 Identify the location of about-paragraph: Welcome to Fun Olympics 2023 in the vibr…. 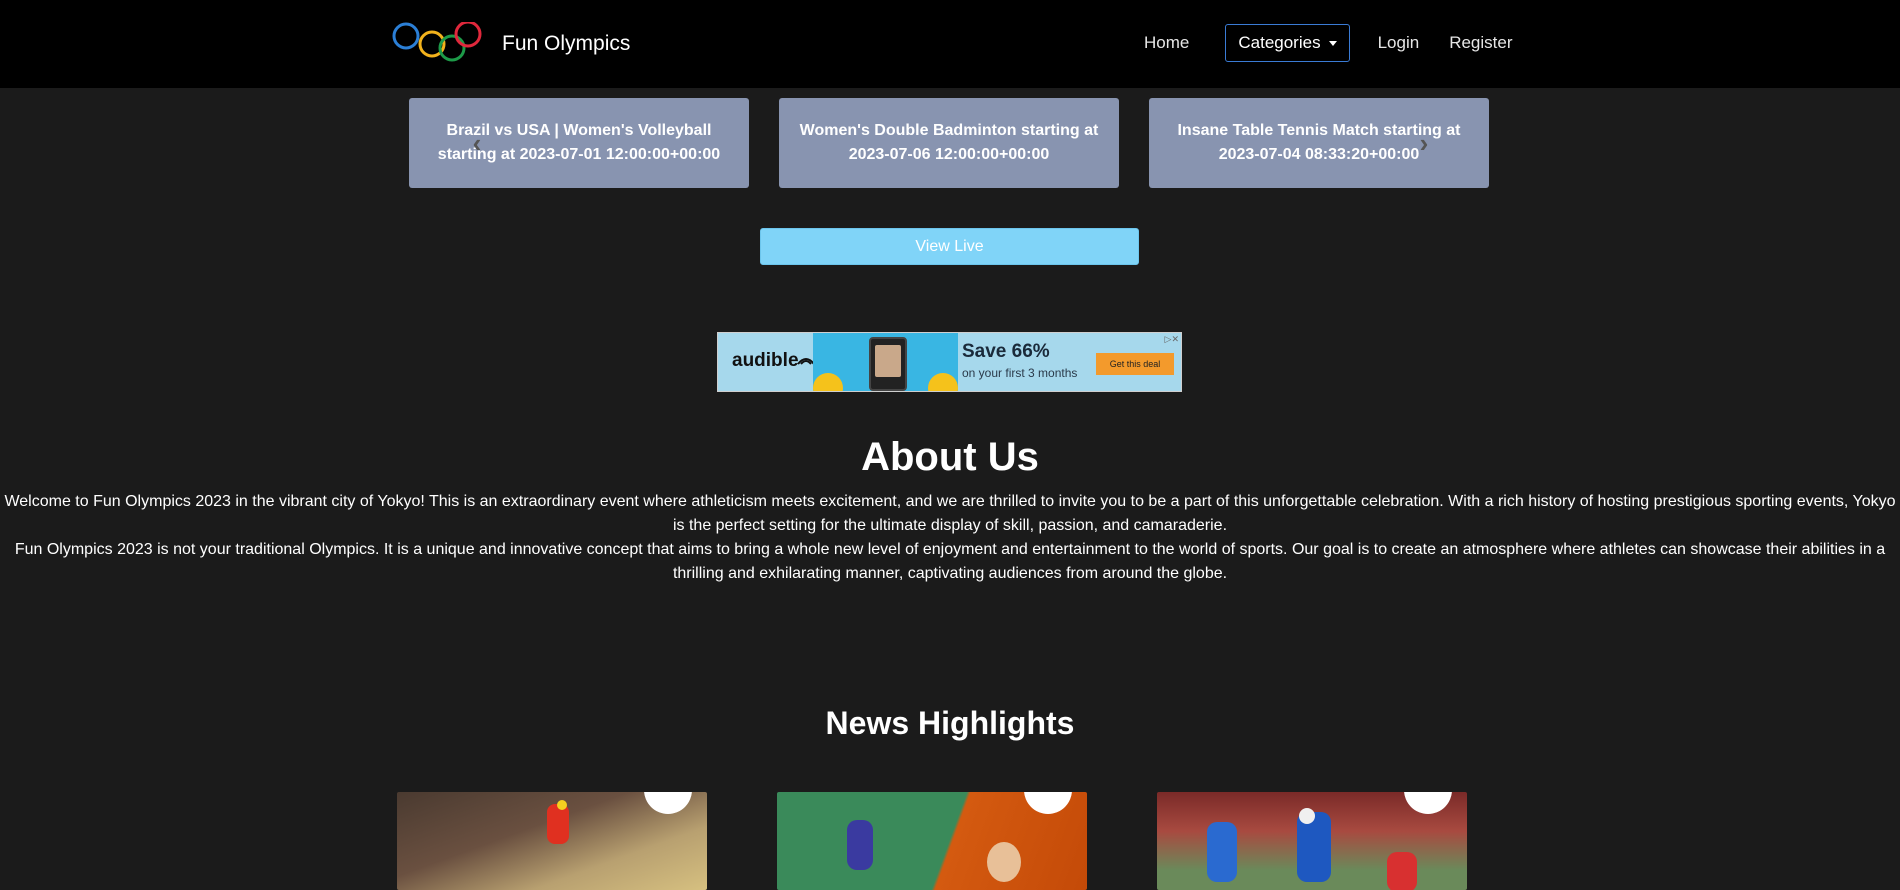
(950, 513).